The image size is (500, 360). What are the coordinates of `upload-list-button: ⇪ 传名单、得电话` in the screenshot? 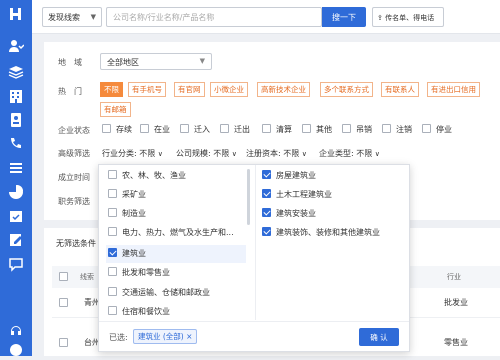 It's located at (408, 17).